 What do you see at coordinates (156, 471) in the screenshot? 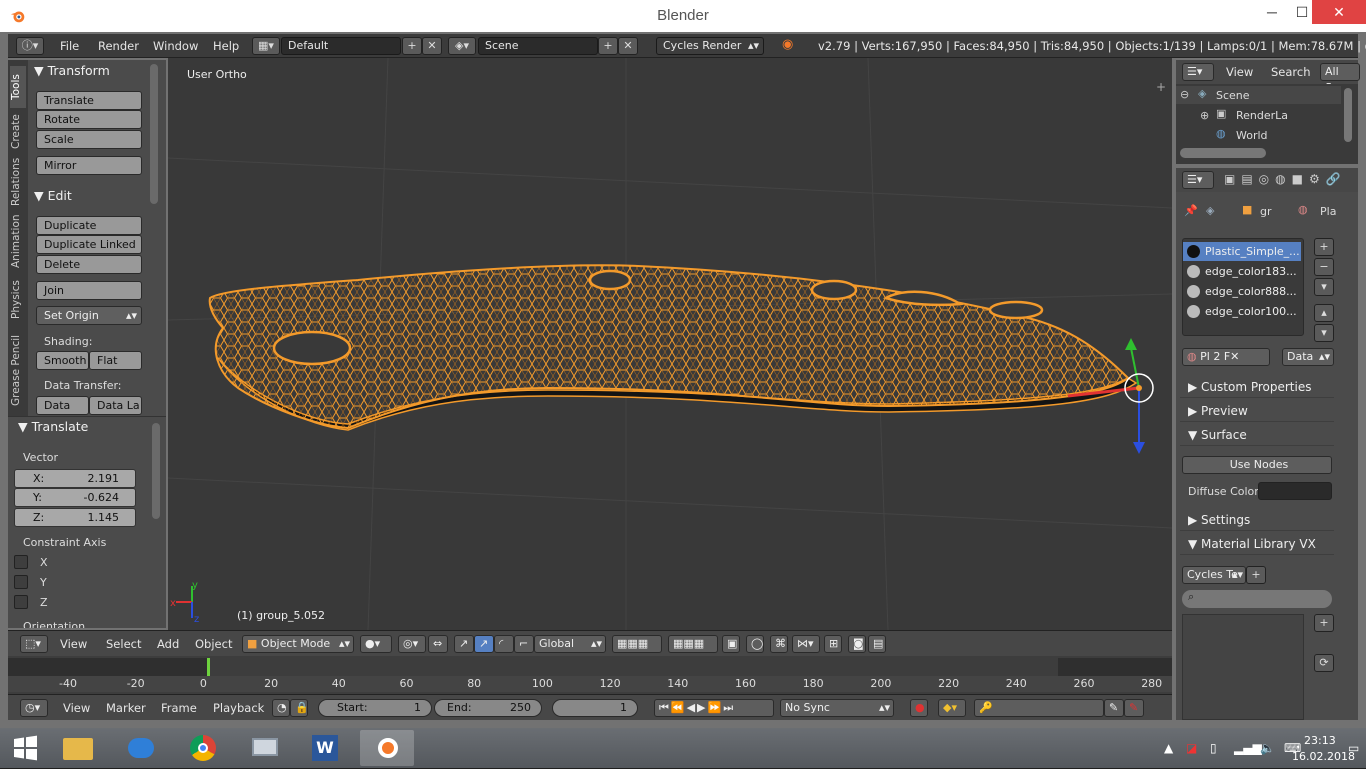
I see `operator-scrollbar` at bounding box center [156, 471].